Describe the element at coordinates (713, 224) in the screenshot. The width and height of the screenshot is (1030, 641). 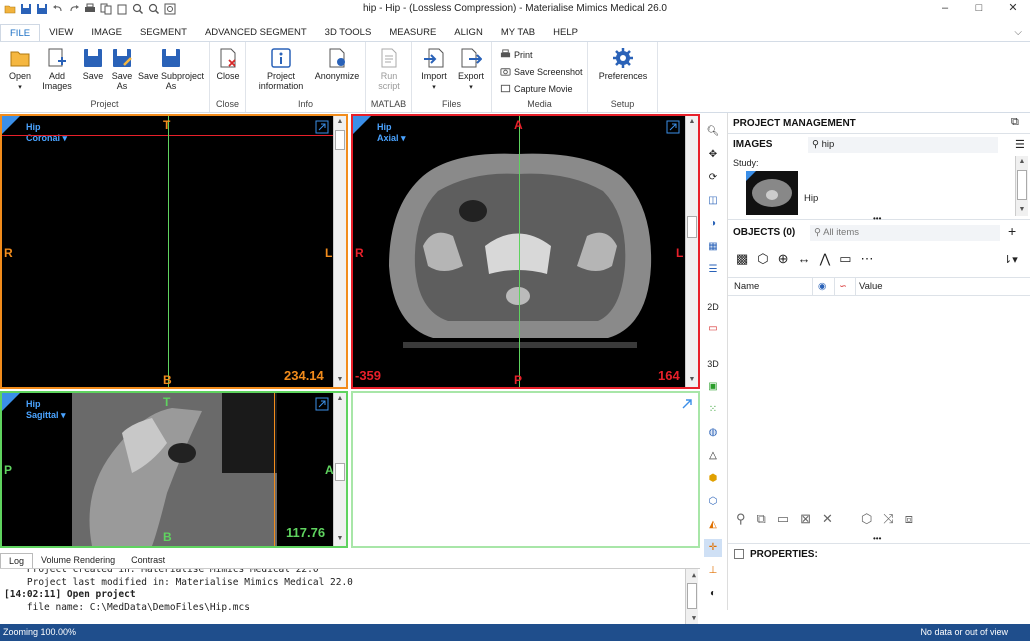
I see `contrast-icon: ◑` at that location.